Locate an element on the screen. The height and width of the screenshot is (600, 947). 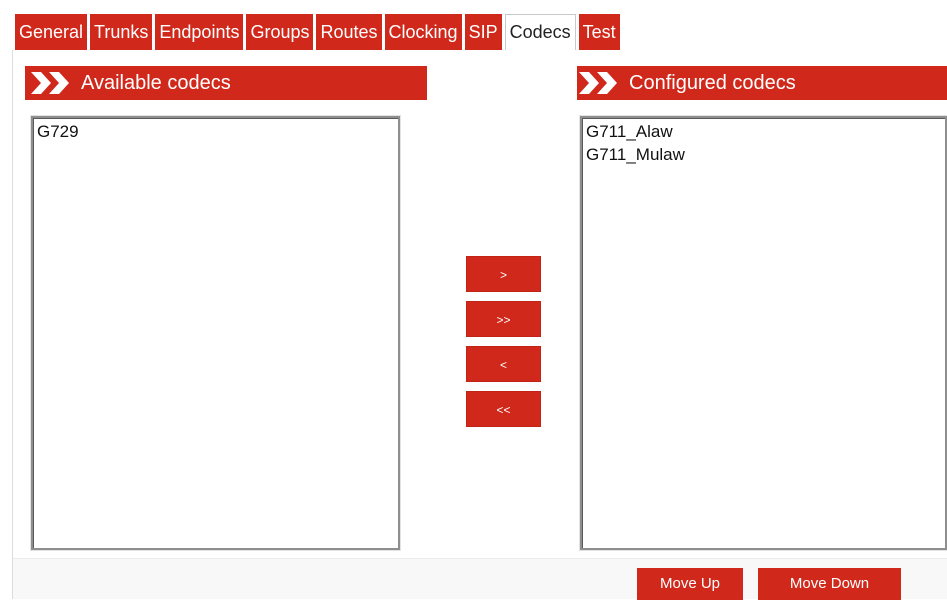
tab-test: Test is located at coordinates (599, 32).